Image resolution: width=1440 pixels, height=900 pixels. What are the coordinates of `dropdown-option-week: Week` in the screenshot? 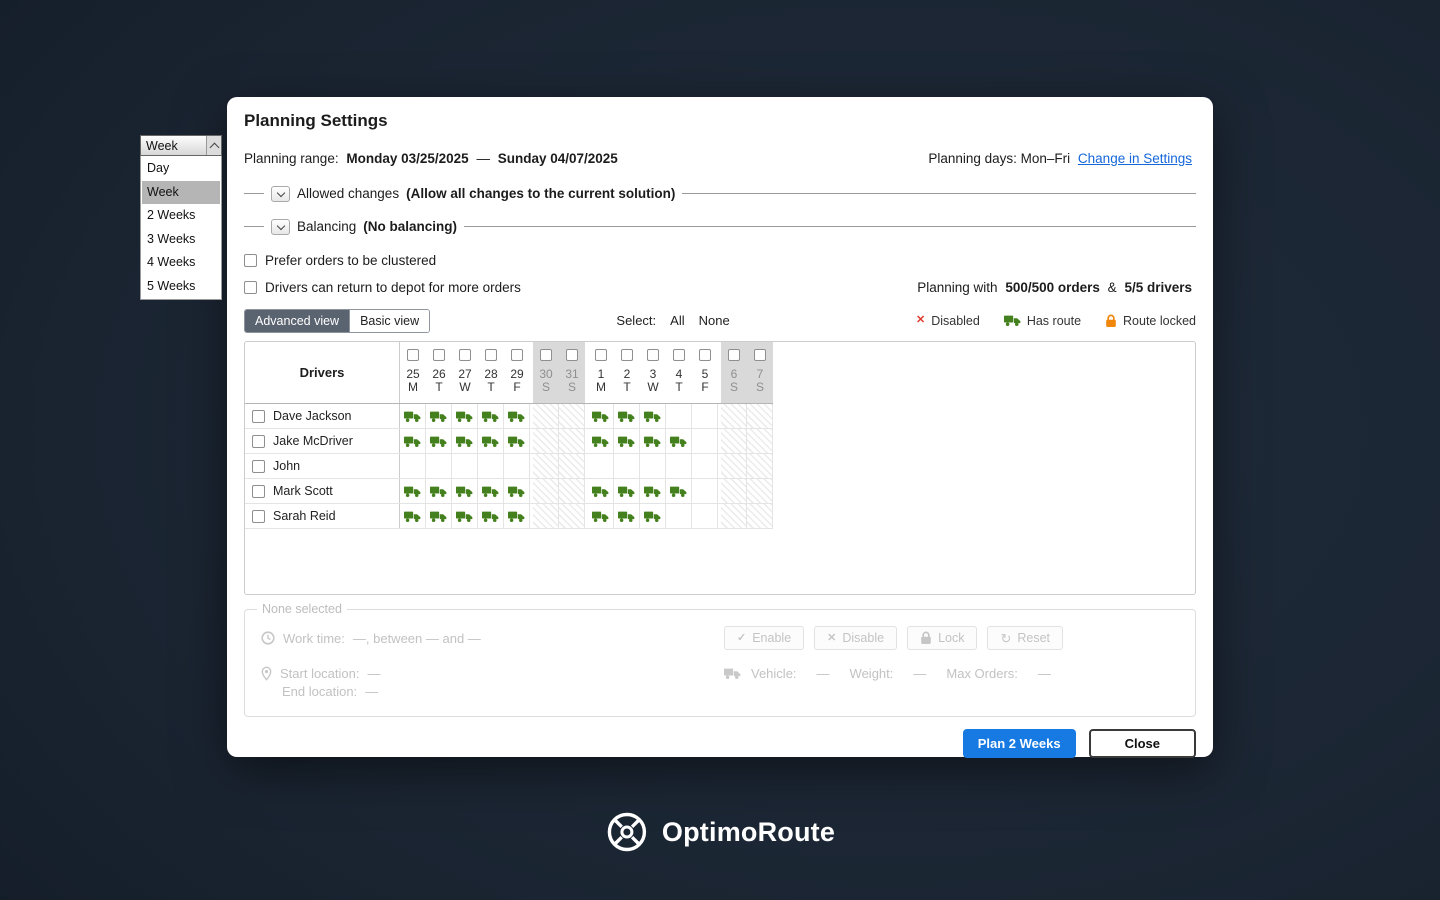 It's located at (181, 192).